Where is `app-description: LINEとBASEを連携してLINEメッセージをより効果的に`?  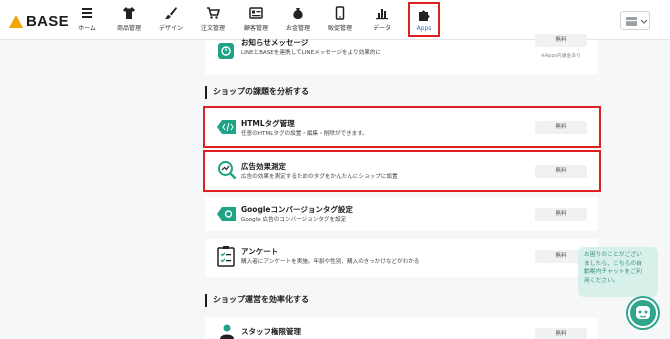
app-description: LINEとBASEを連携してLINEメッセージをより効果的に is located at coordinates (311, 53).